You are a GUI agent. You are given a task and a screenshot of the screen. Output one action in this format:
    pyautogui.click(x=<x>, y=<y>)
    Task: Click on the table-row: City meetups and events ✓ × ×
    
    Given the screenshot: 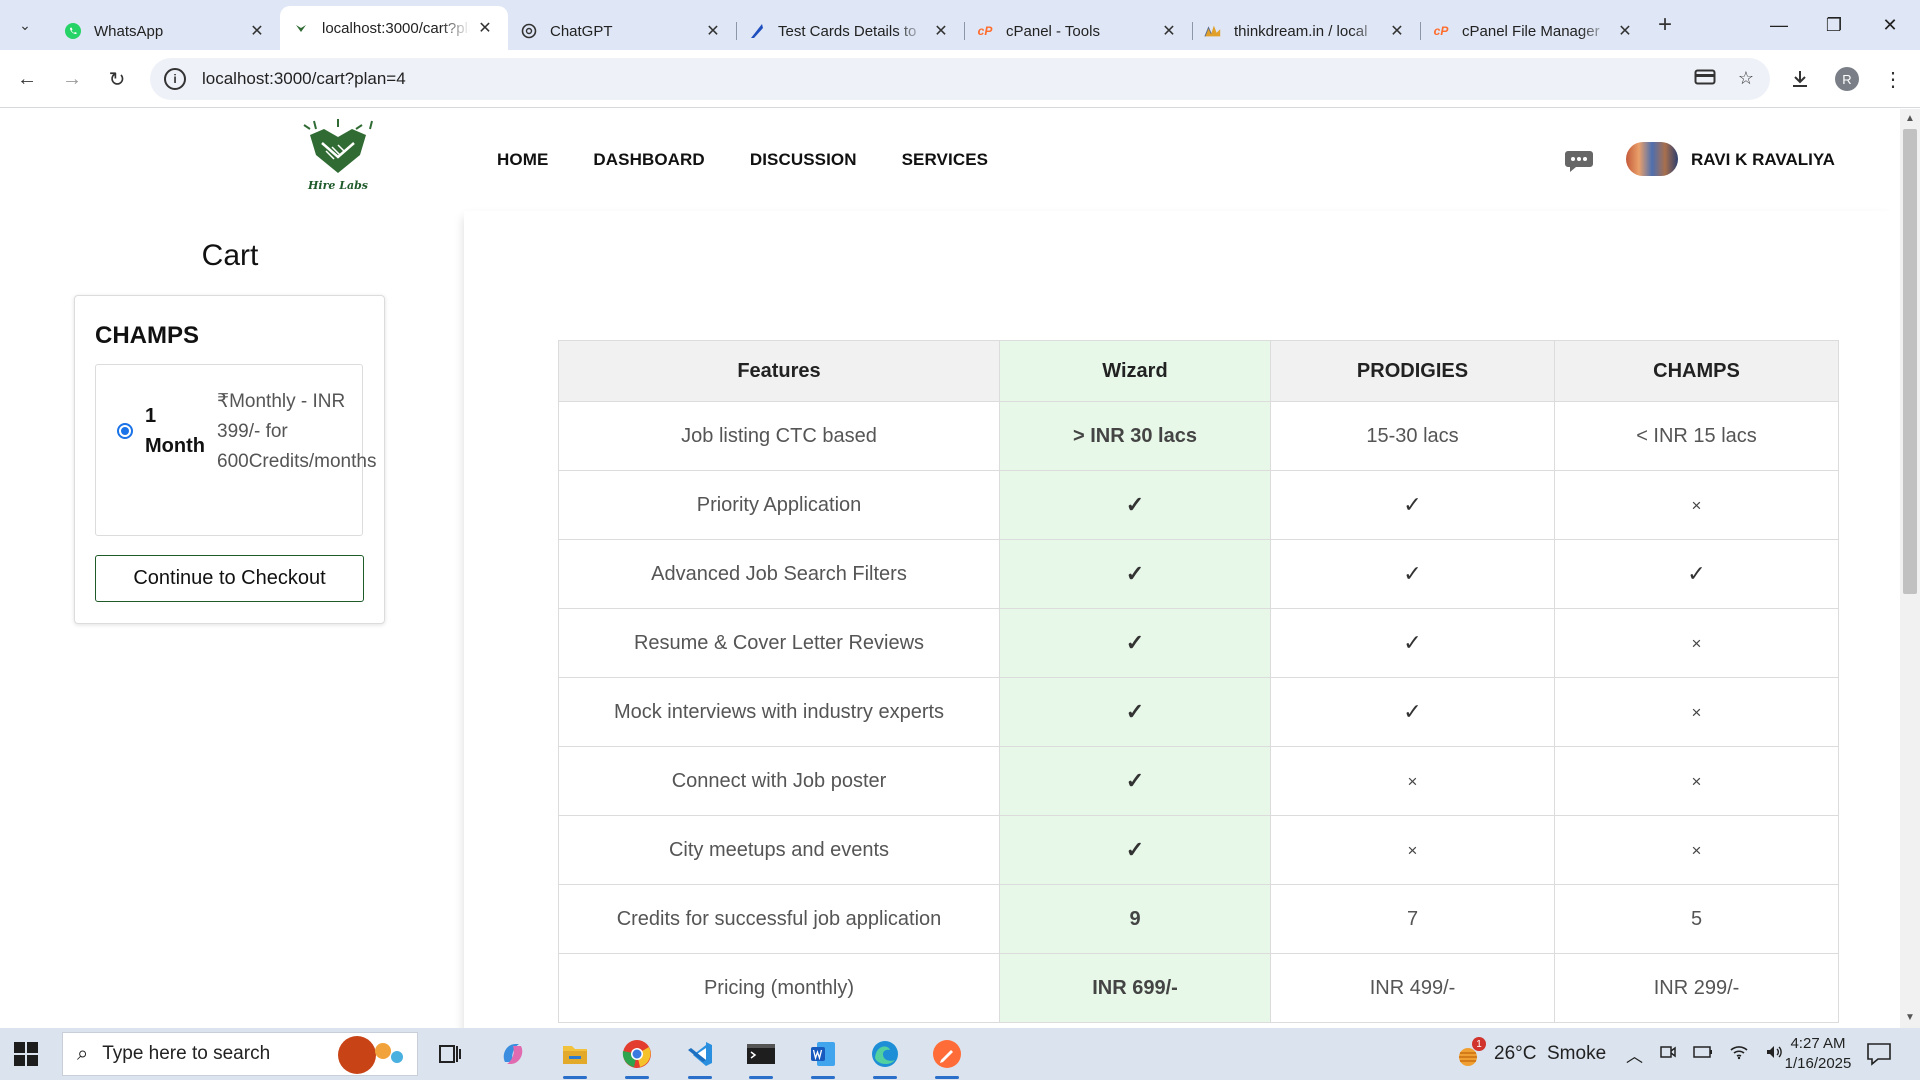 What is the action you would take?
    pyautogui.click(x=1198, y=850)
    